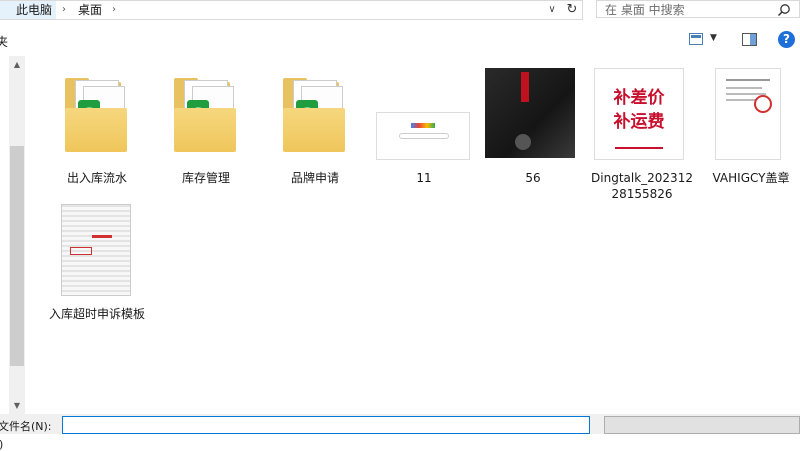  I want to click on image-file-item: VAHIGCY盖章, so click(749, 131).